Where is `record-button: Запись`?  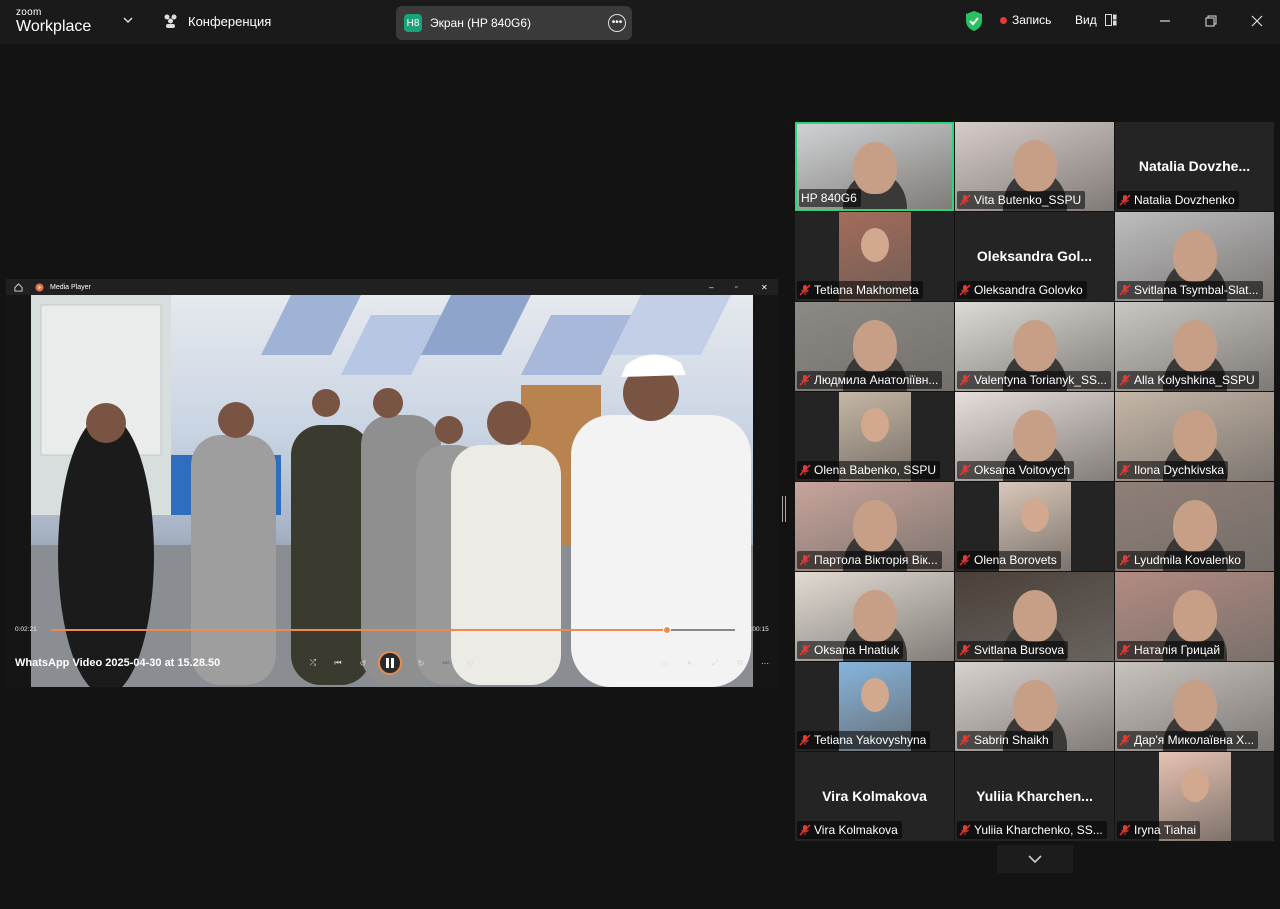
record-button: Запись is located at coordinates (1025, 20).